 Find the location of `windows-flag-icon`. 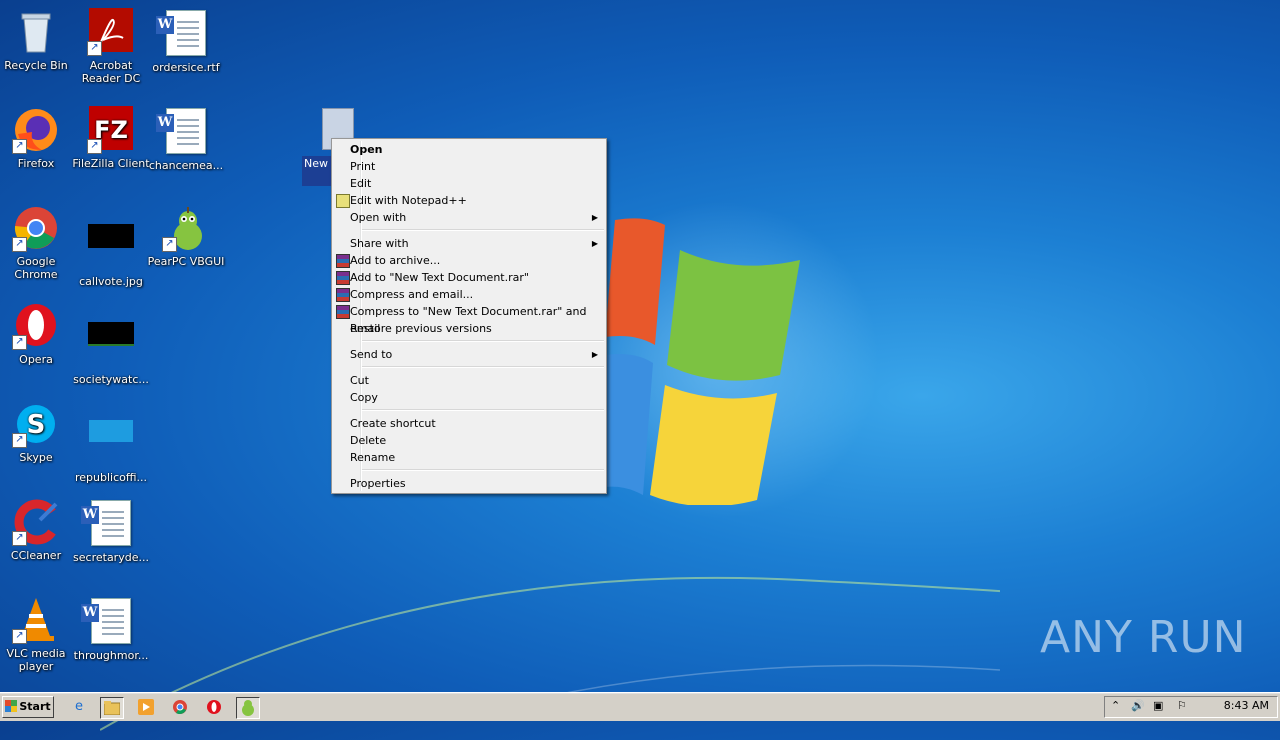

windows-flag-icon is located at coordinates (11, 706).